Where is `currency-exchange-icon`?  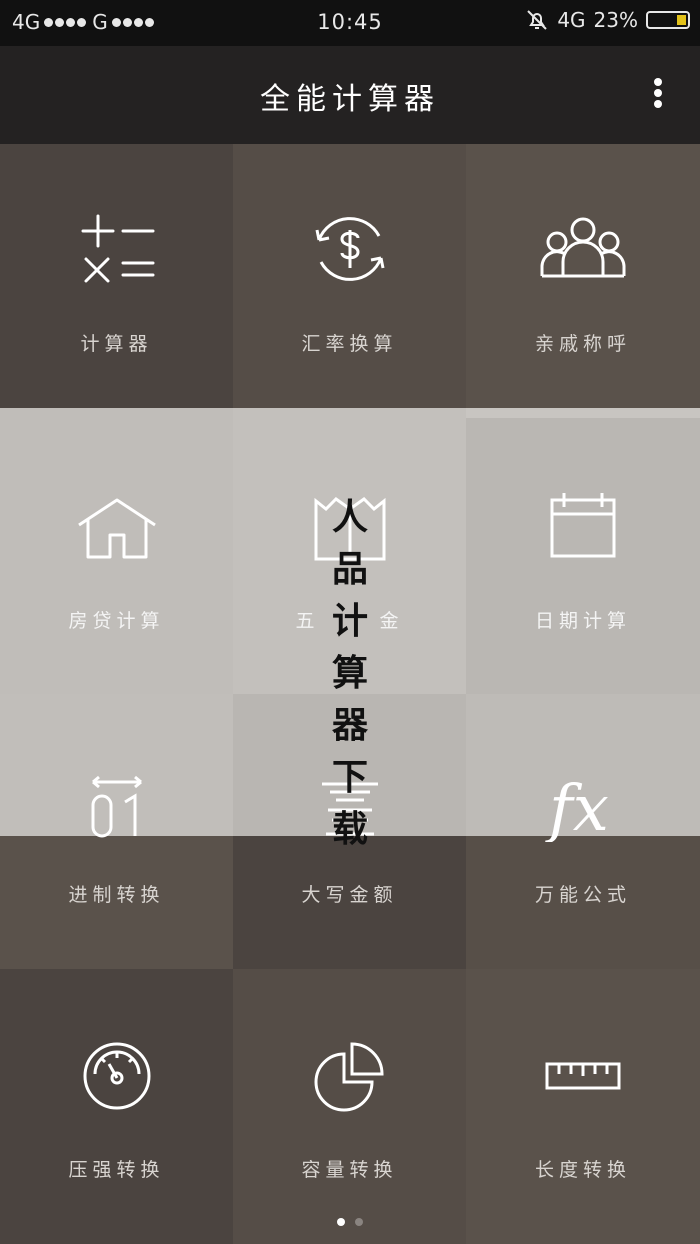 currency-exchange-icon is located at coordinates (349, 249).